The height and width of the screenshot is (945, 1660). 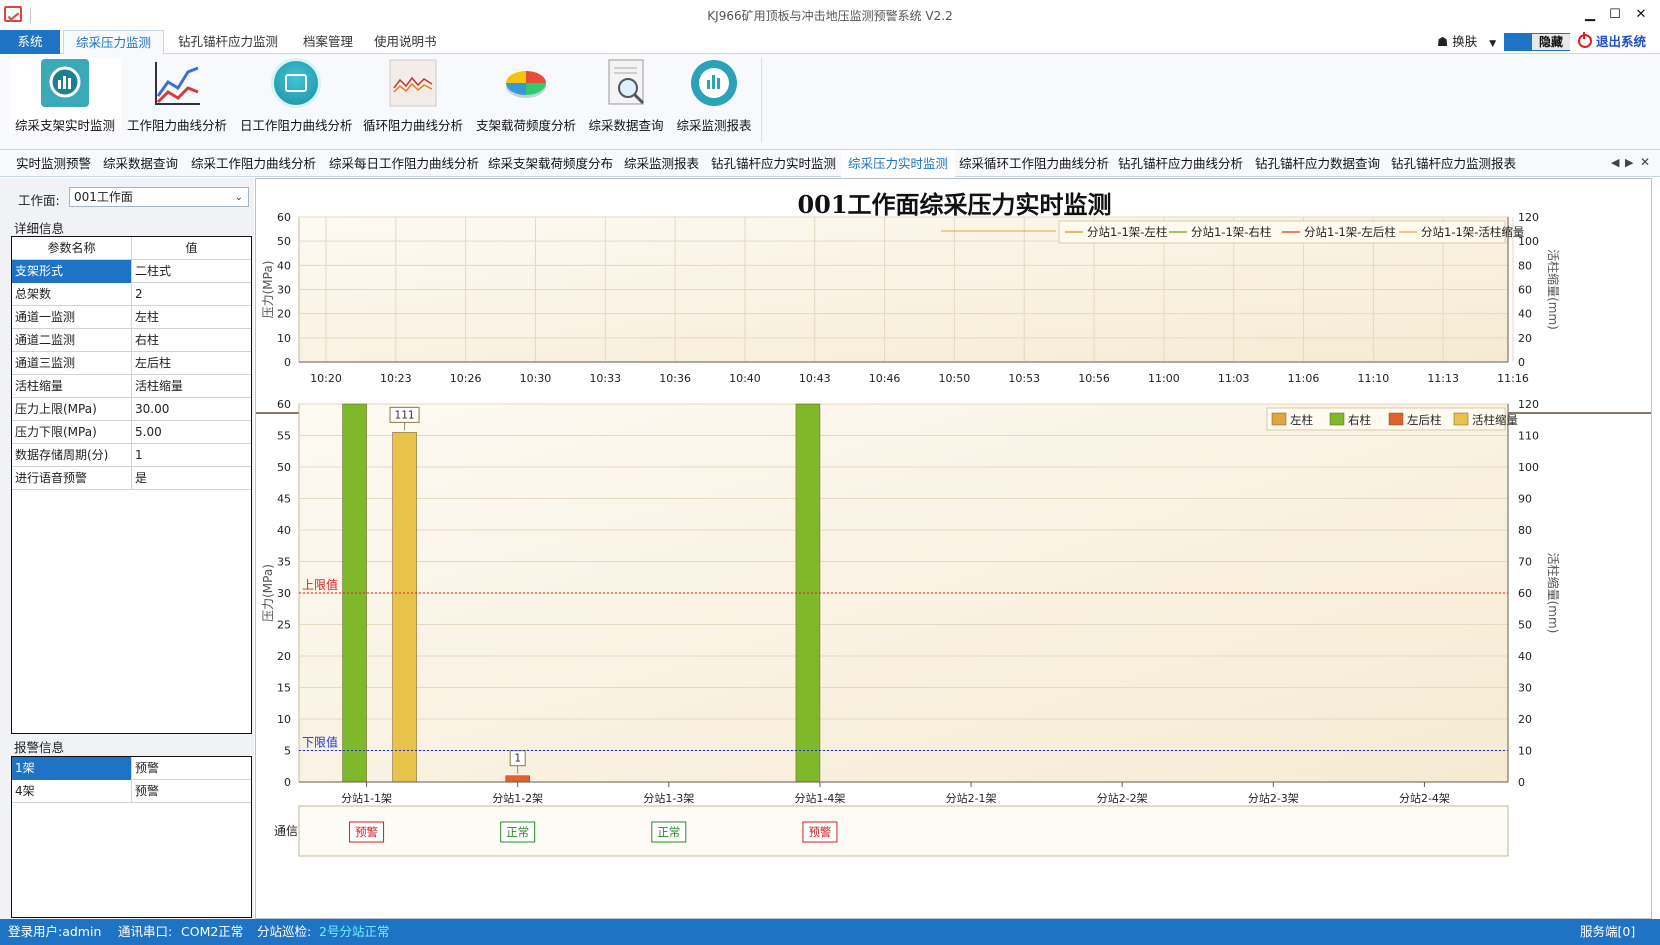 I want to click on x-tick-label: 11:00, so click(x=1164, y=378).